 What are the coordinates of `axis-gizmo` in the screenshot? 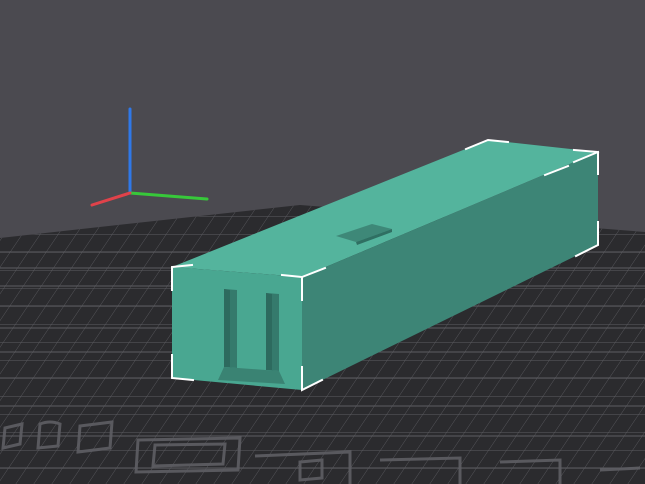 It's located at (149, 157).